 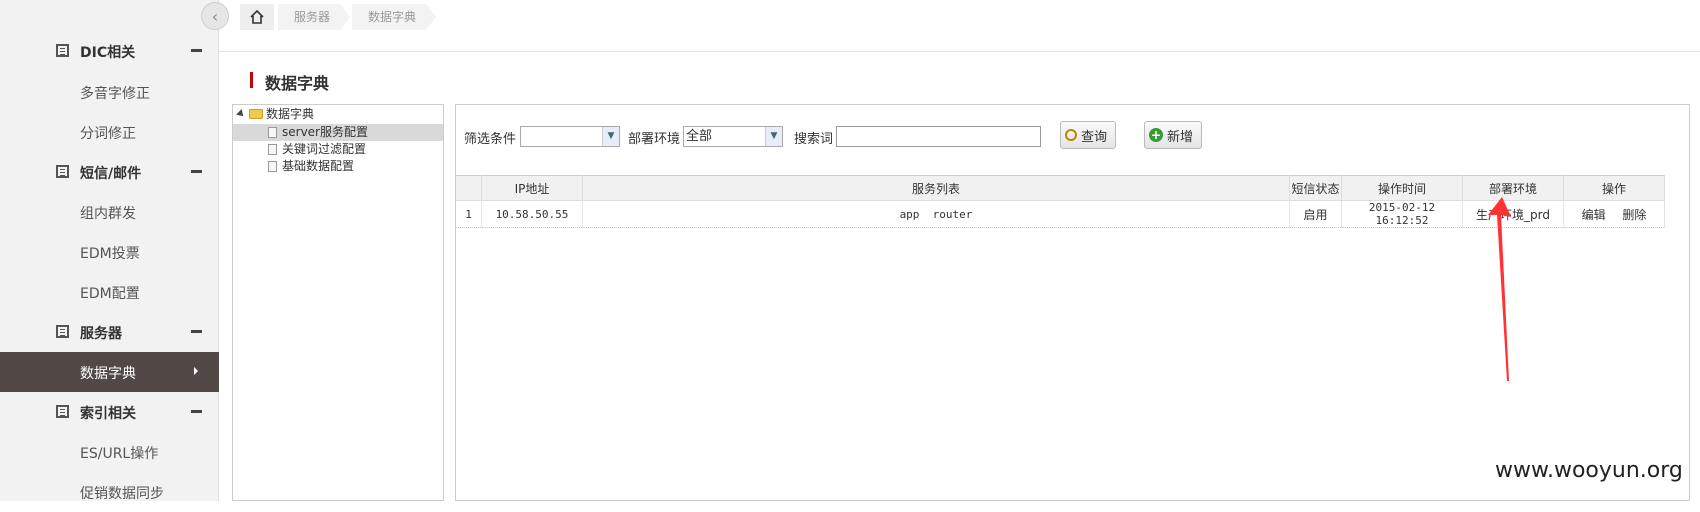 I want to click on add-button-label: 新增, so click(x=1180, y=137).